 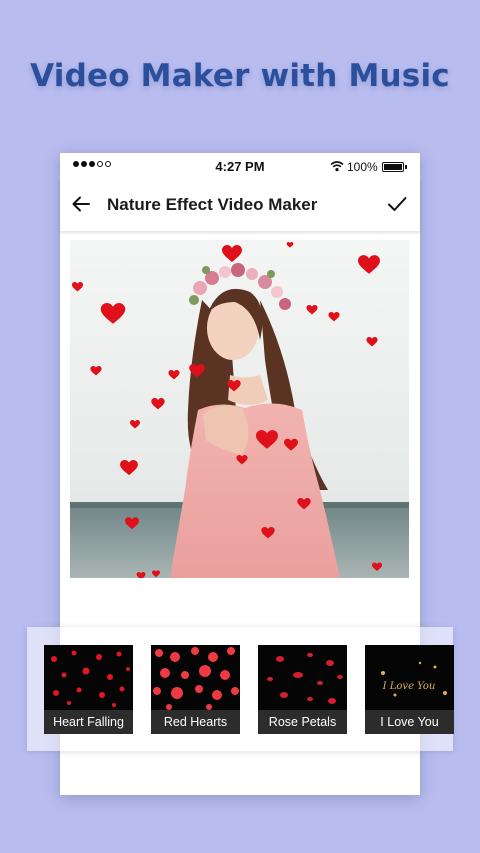 What do you see at coordinates (302, 722) in the screenshot?
I see `effect-label: Rose Petals` at bounding box center [302, 722].